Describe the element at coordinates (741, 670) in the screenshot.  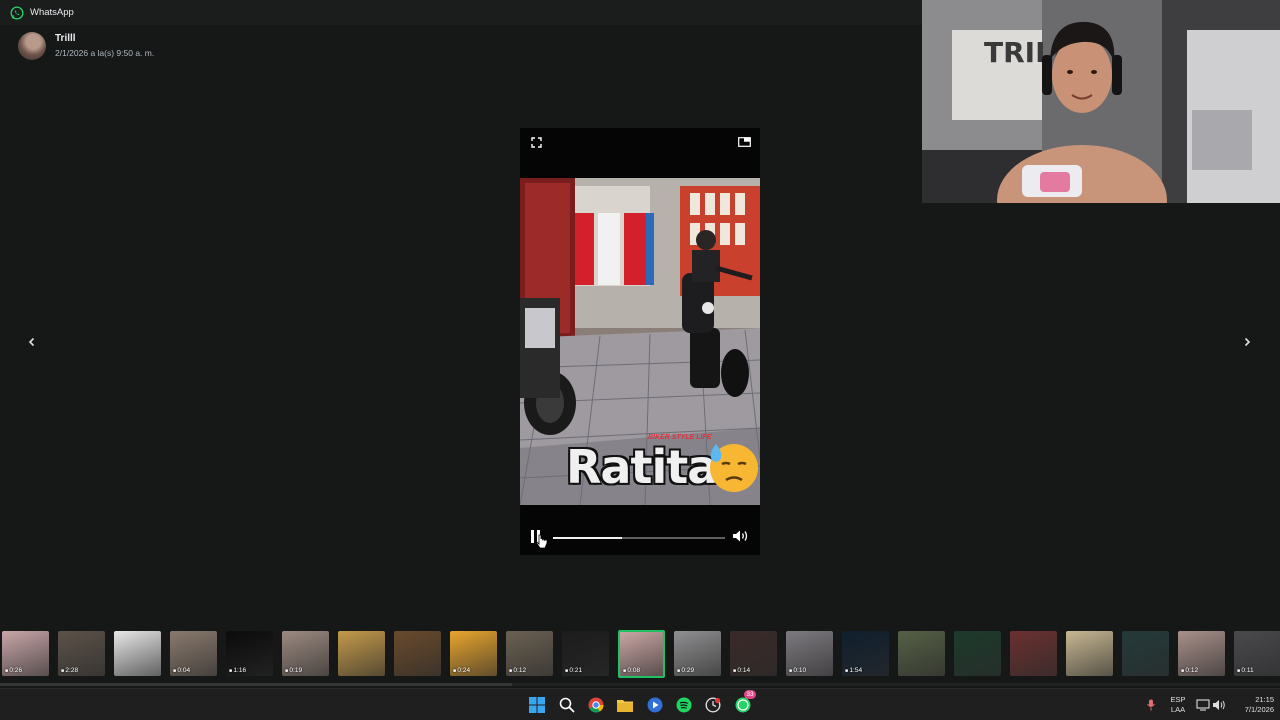
I see `thumbnail-duration: 0:14` at that location.